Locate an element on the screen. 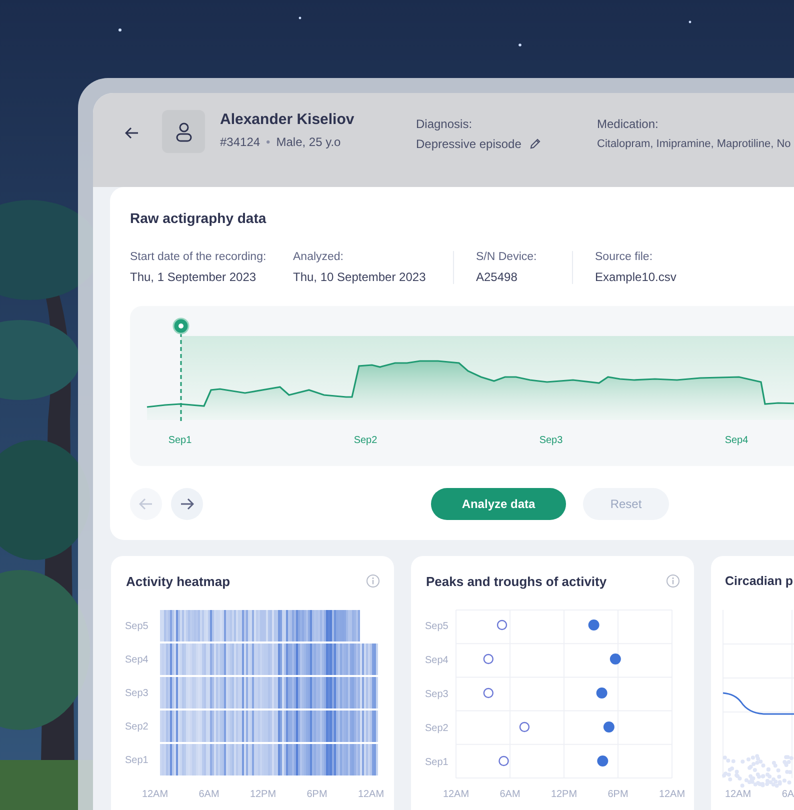 The height and width of the screenshot is (810, 794). back-arrow-icon is located at coordinates (132, 133).